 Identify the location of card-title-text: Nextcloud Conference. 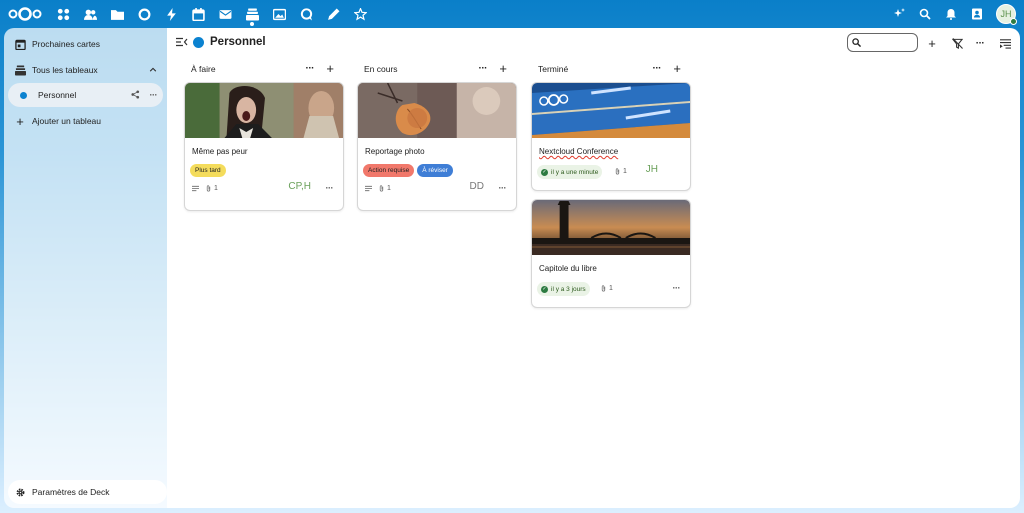
(579, 151).